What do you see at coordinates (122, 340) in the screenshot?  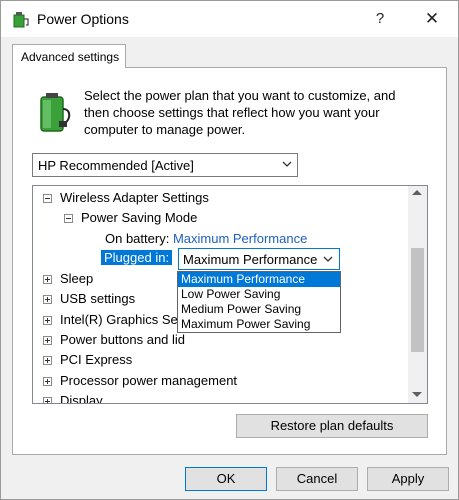 I see `tree-item-power-buttons: Power buttons and lid` at bounding box center [122, 340].